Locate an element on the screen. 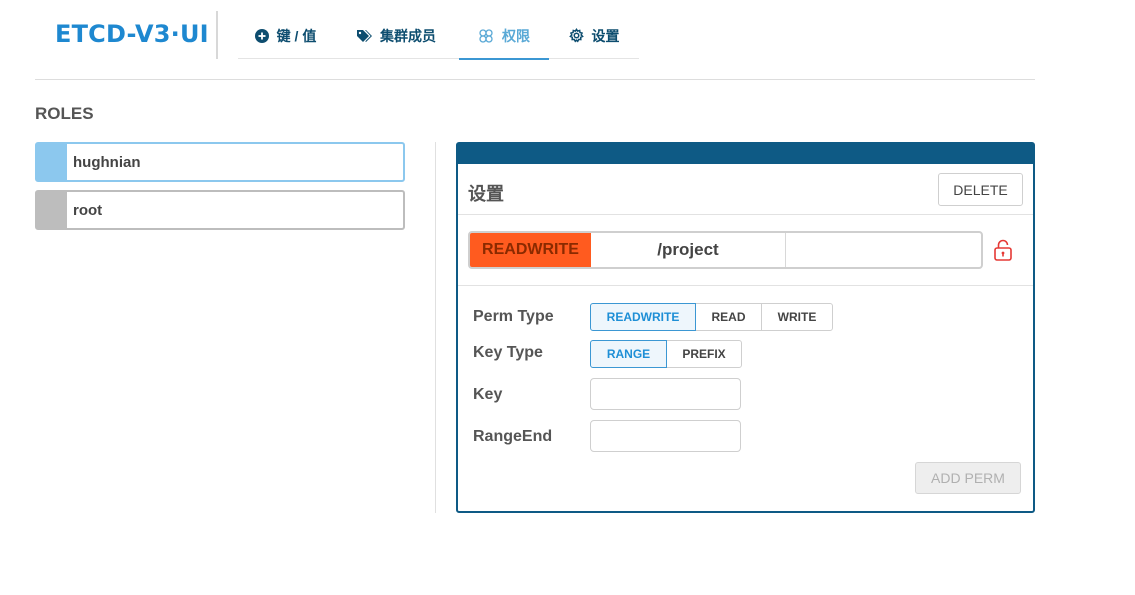 This screenshot has height=595, width=1135. tab-kv: 键 / 值 is located at coordinates (285, 35).